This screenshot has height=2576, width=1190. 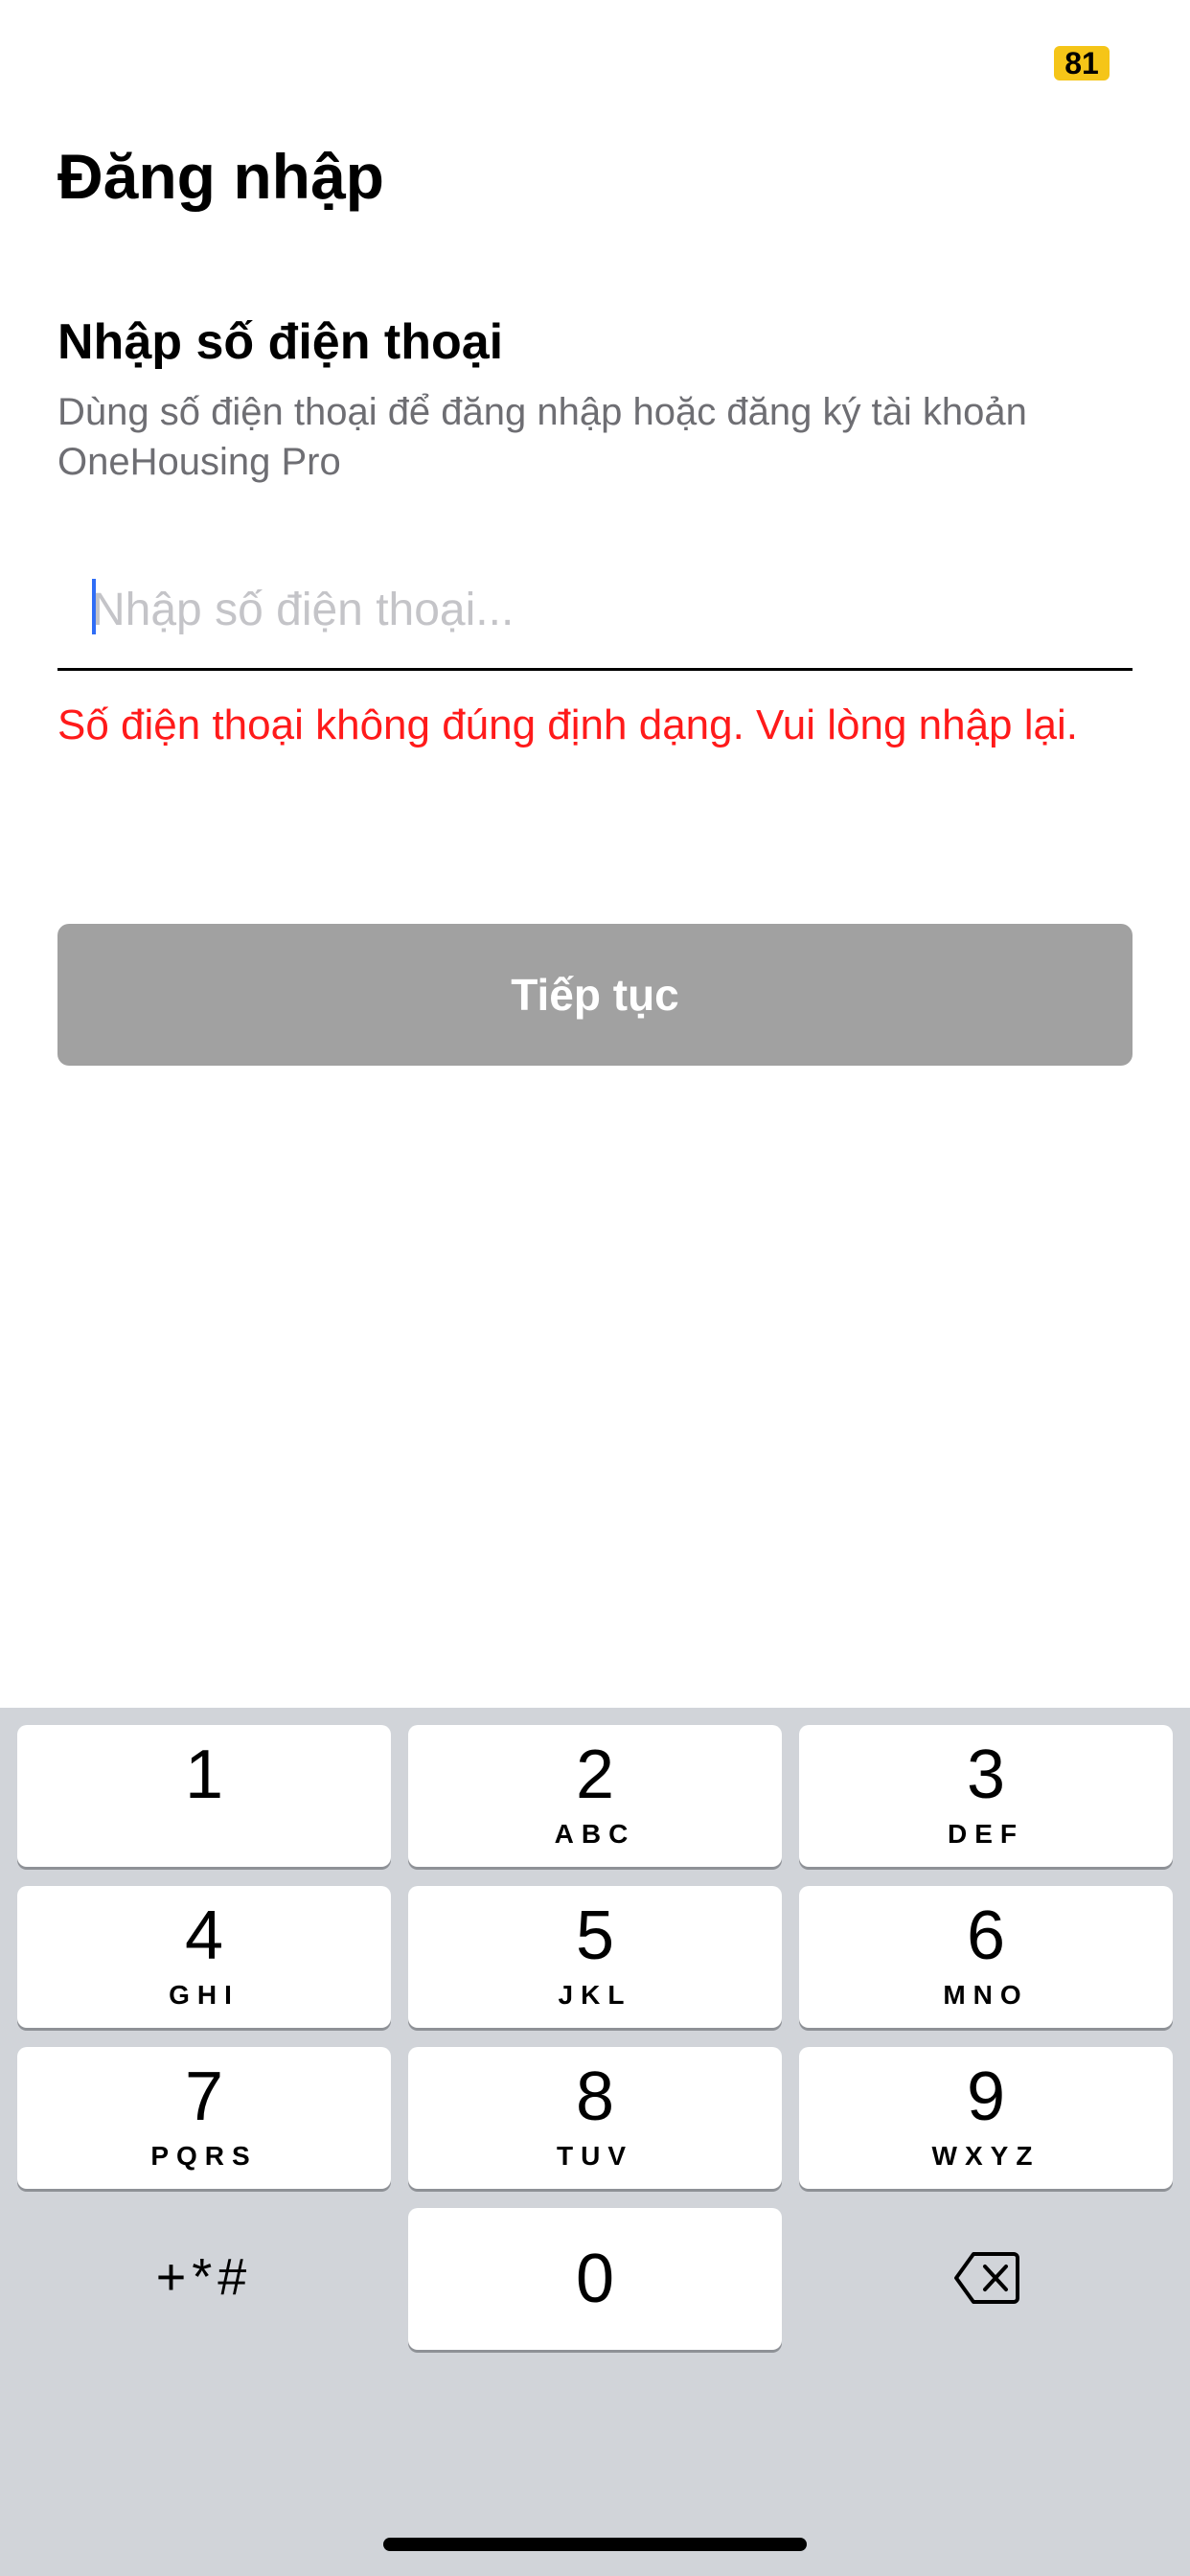 I want to click on key-digit: 3, so click(x=986, y=1774).